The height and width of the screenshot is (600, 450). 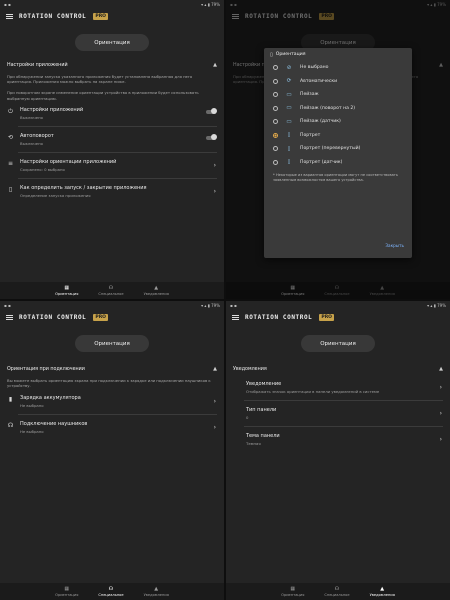 I want to click on app-settings-toggle, so click(x=211, y=111).